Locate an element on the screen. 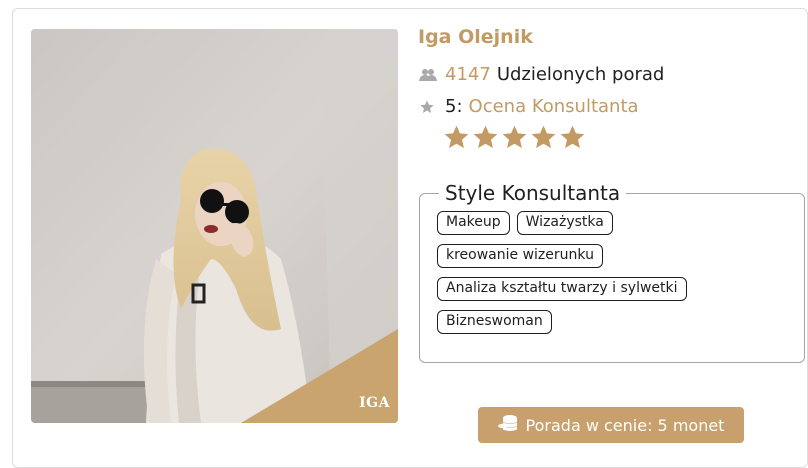 This screenshot has height=468, width=808. coins-icon is located at coordinates (507, 425).